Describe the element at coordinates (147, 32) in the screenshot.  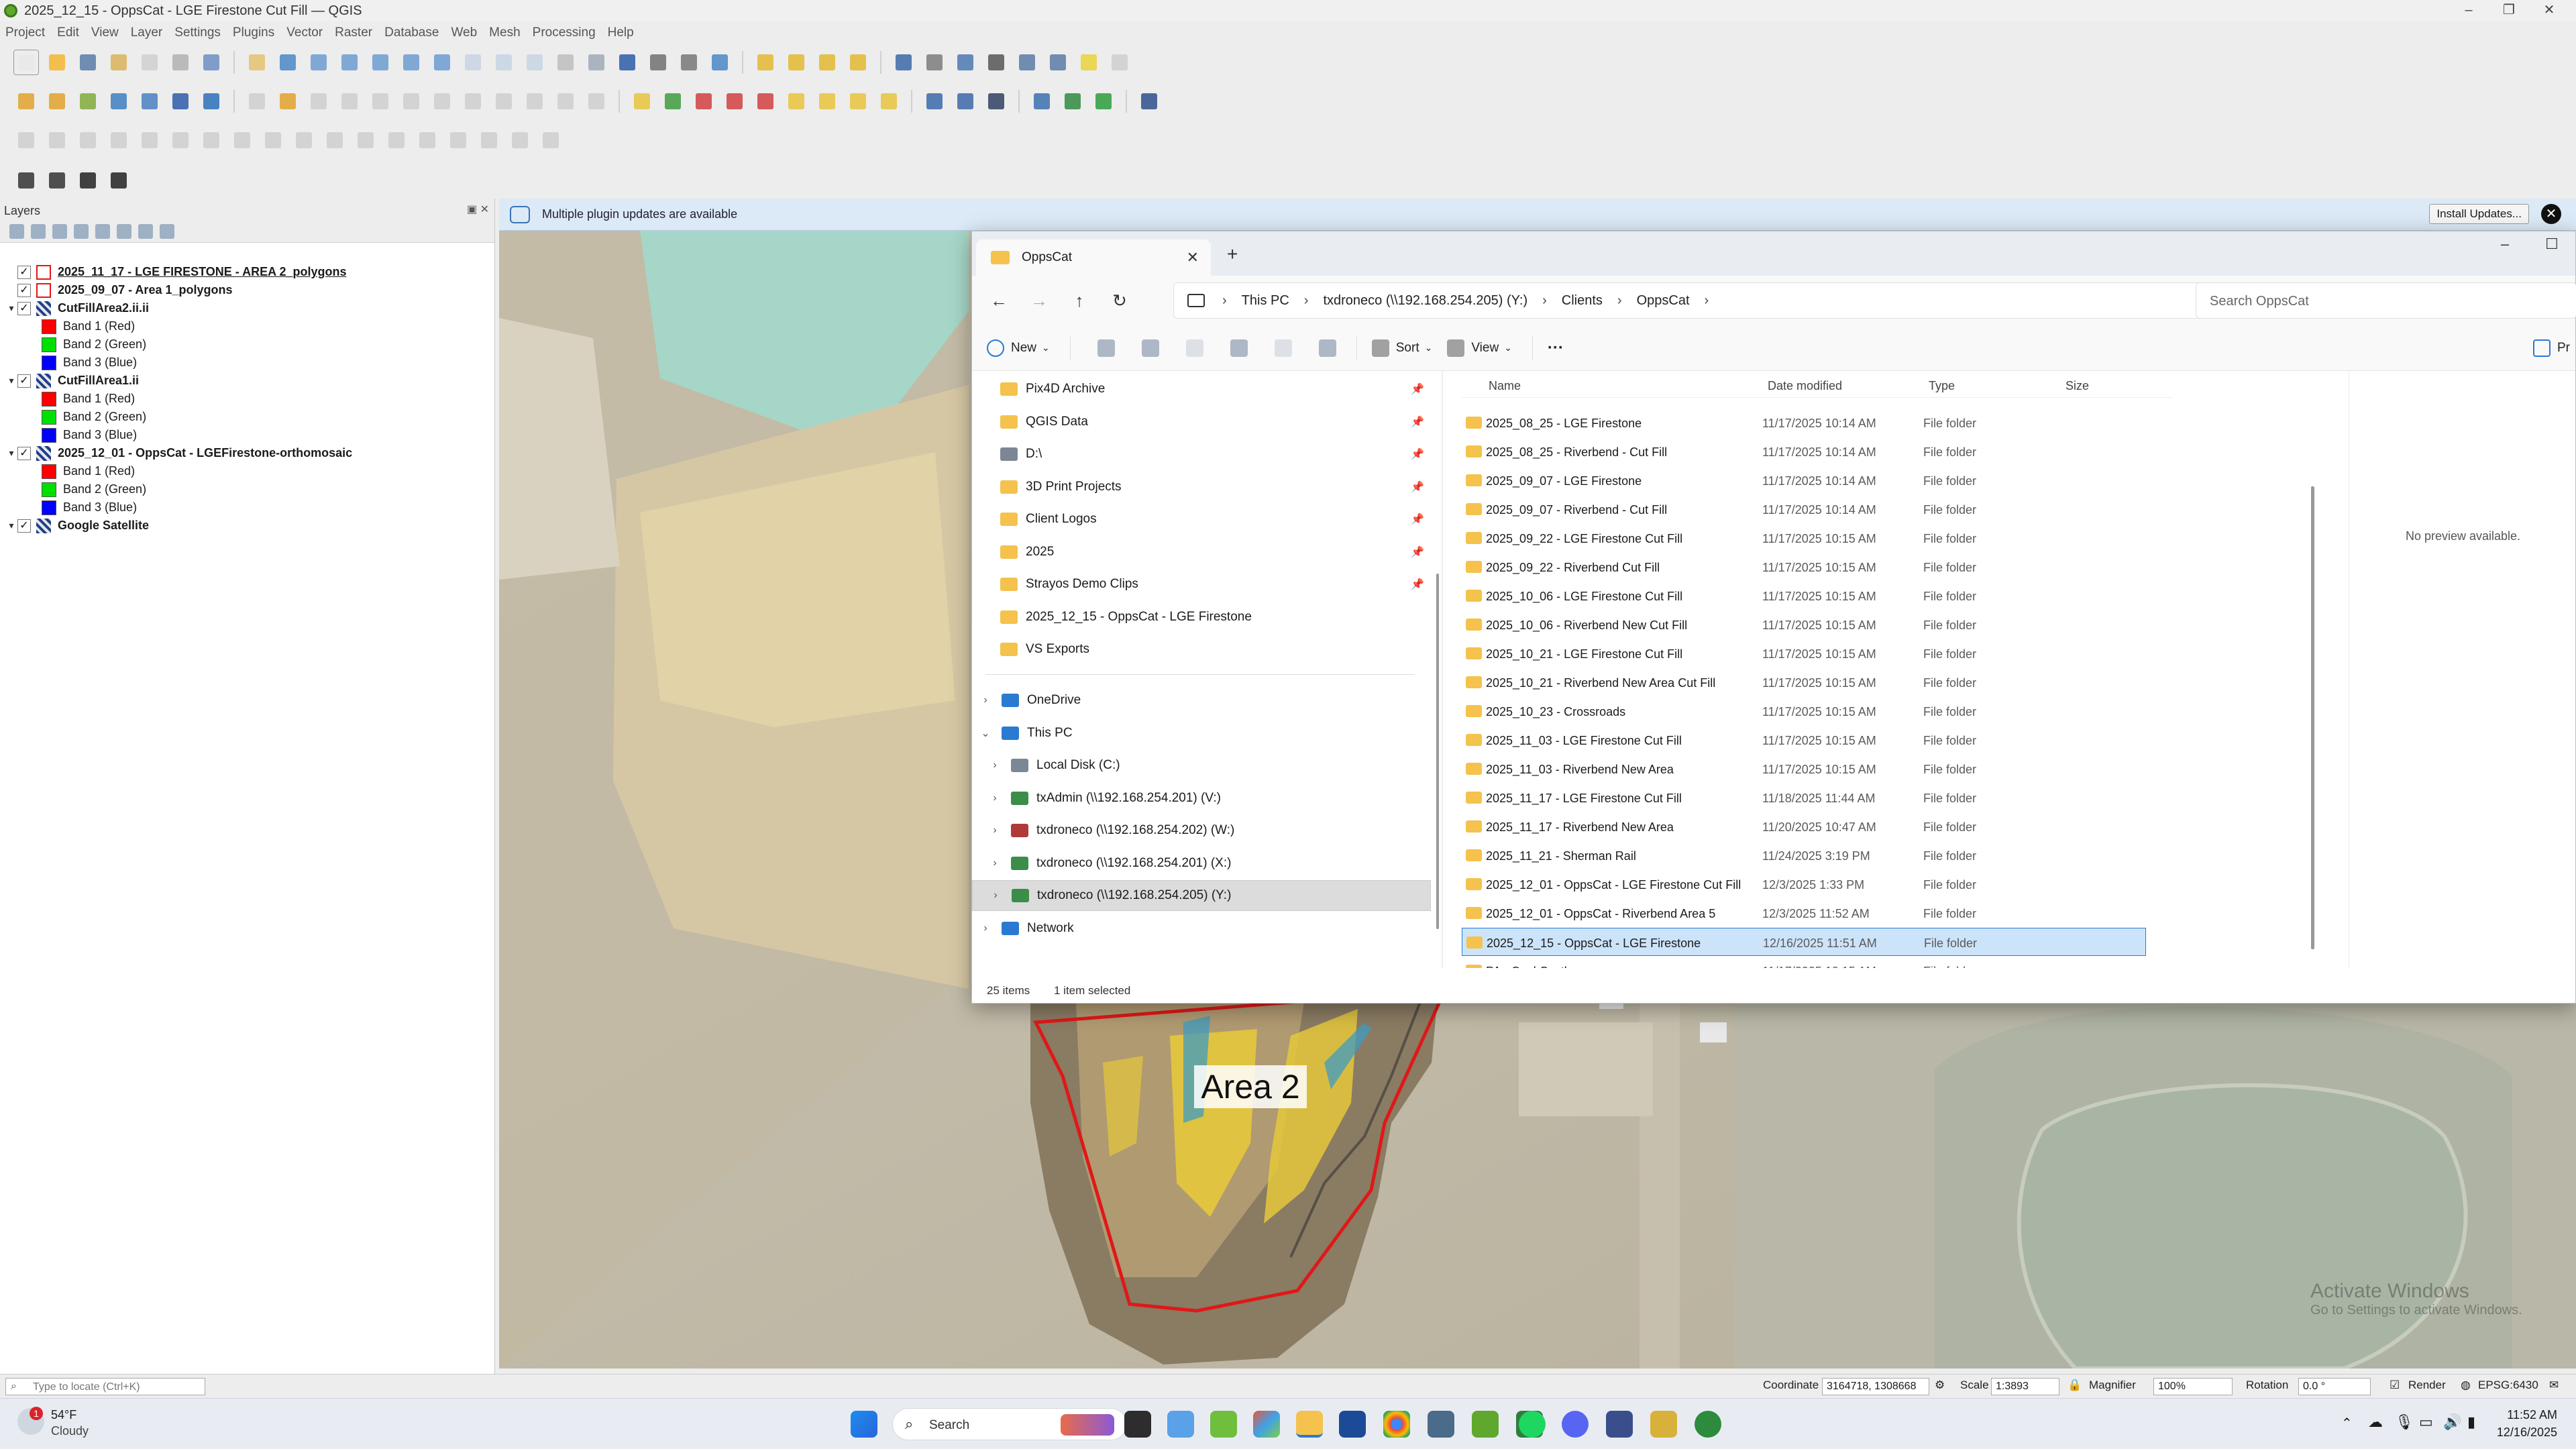
I see `menu-layer: Layer` at that location.